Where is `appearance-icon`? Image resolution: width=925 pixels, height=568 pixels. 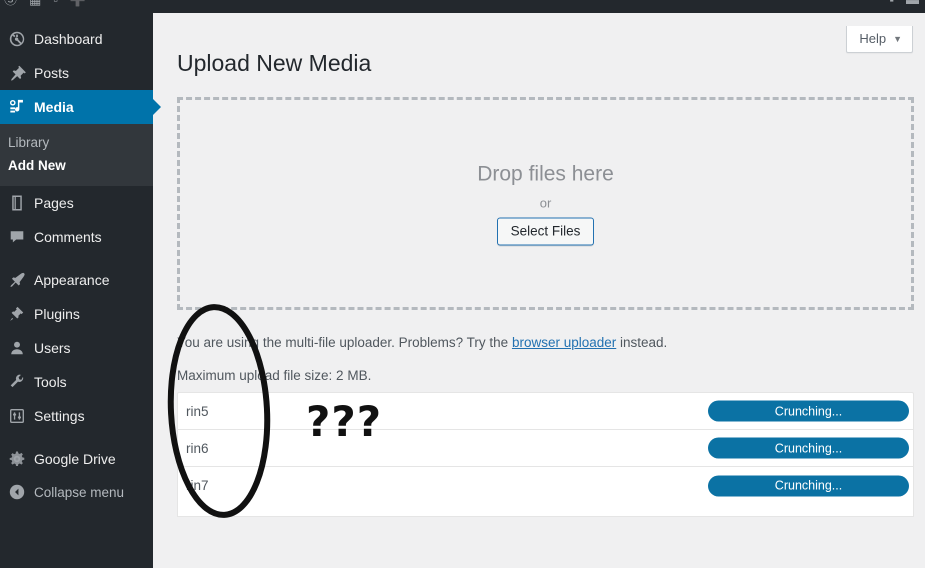 appearance-icon is located at coordinates (21, 280).